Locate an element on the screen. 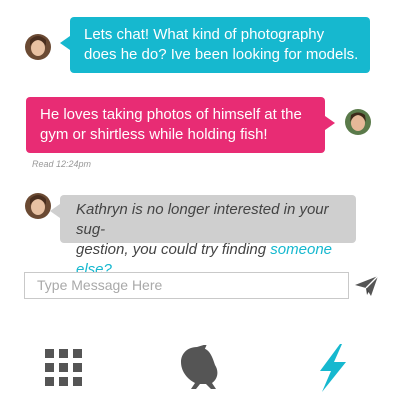 This screenshot has width=400, height=400. lightning-icon is located at coordinates (332, 370).